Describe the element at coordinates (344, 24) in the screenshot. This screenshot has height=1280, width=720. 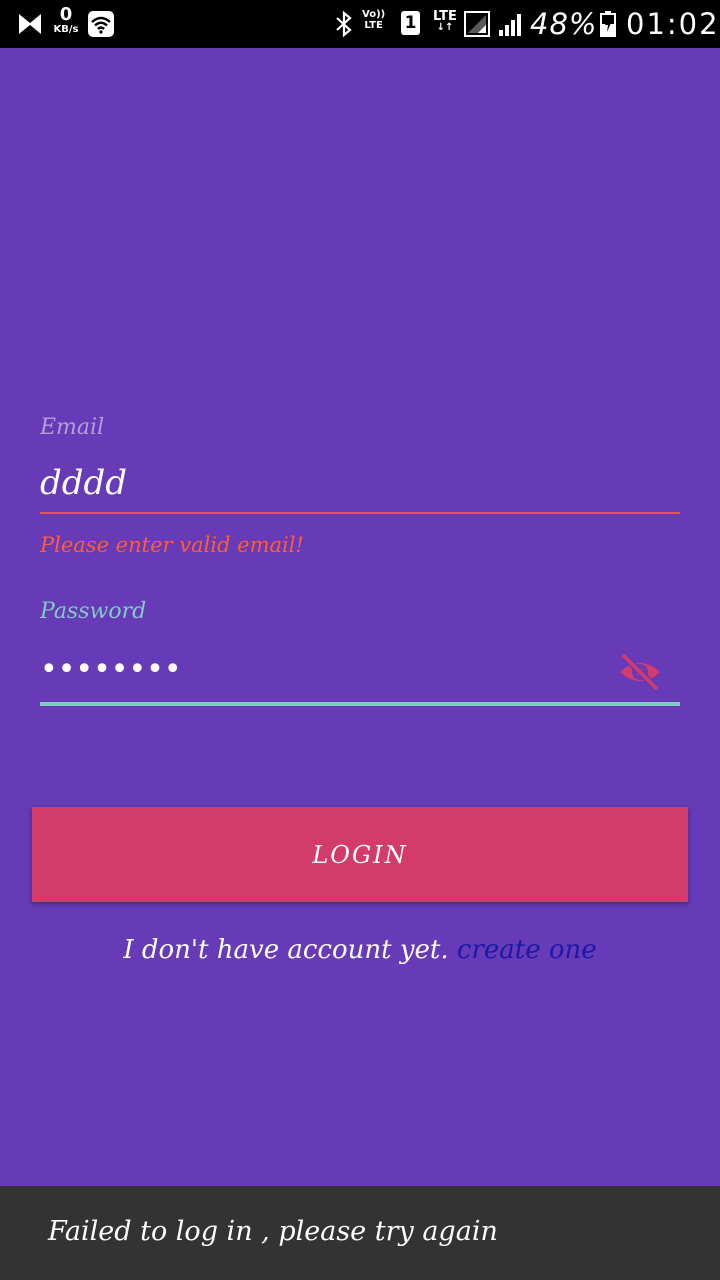
I see `bluetooth-icon` at that location.